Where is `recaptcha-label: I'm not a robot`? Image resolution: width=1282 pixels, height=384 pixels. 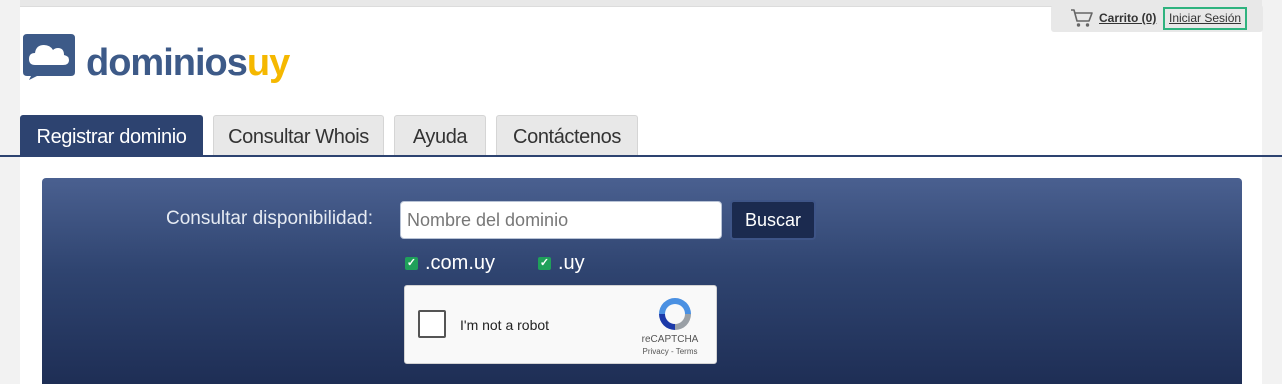 recaptcha-label: I'm not a robot is located at coordinates (505, 325).